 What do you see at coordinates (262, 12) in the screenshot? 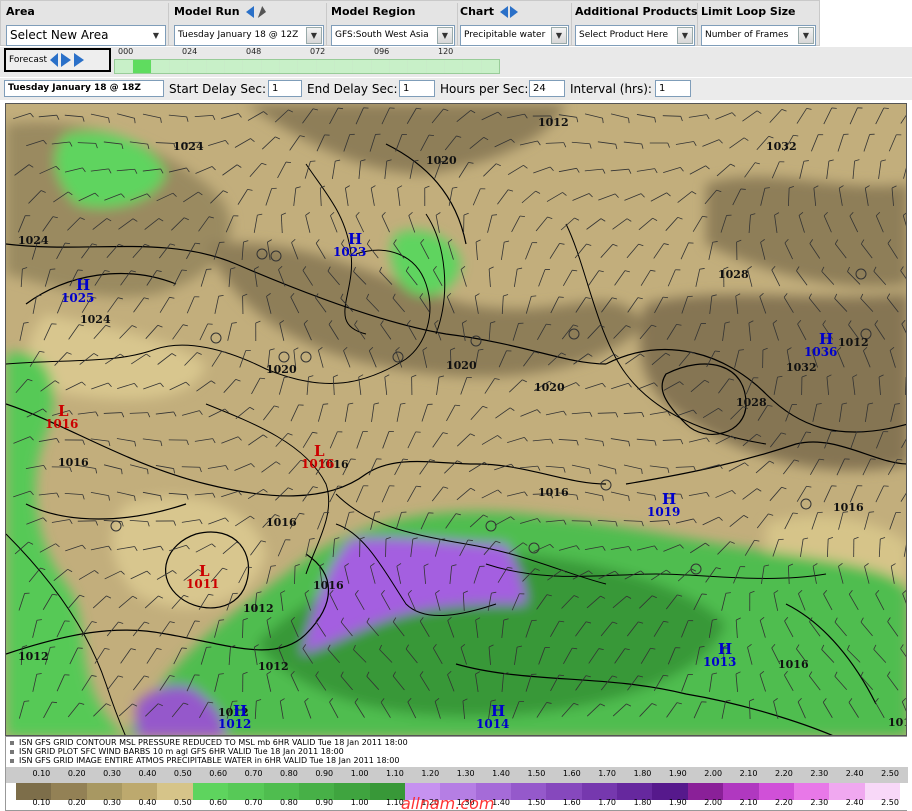
I see `model-run-next-icon` at bounding box center [262, 12].